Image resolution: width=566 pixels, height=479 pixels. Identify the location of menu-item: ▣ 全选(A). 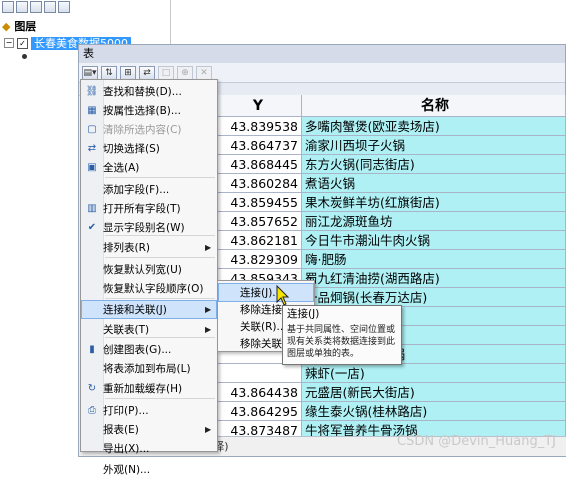
(149, 167).